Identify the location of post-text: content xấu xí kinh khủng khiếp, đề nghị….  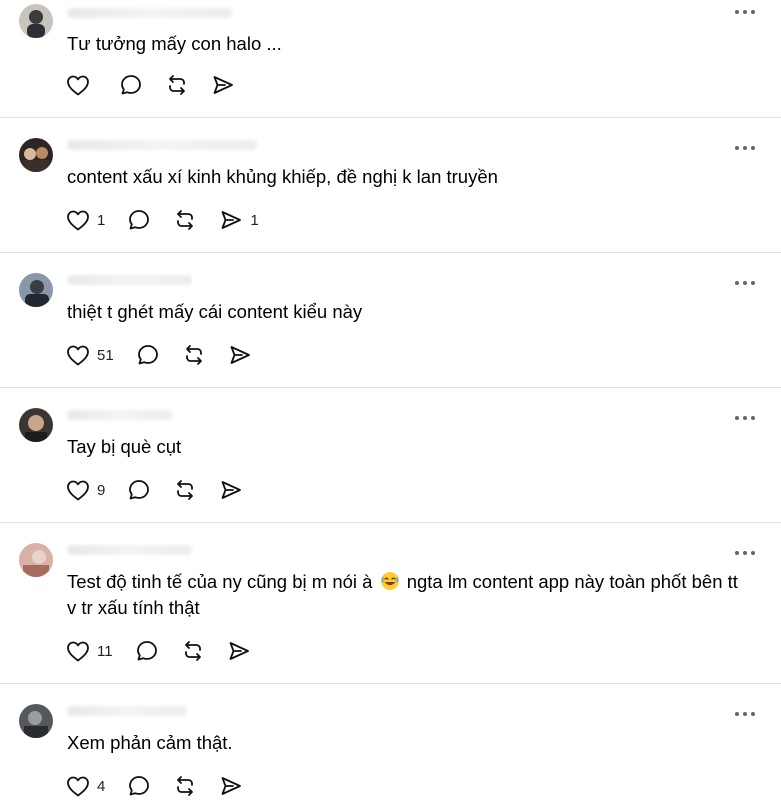
(282, 176).